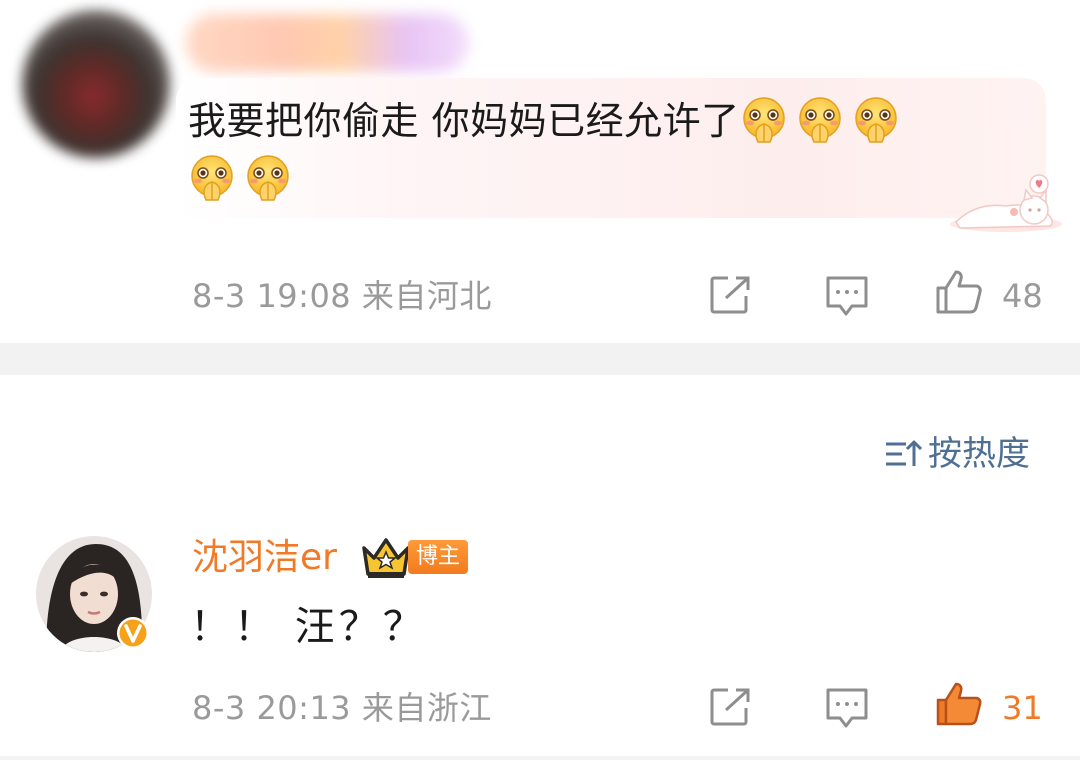 The width and height of the screenshot is (1080, 760). Describe the element at coordinates (327, 43) in the screenshot. I see `username-blurred` at that location.